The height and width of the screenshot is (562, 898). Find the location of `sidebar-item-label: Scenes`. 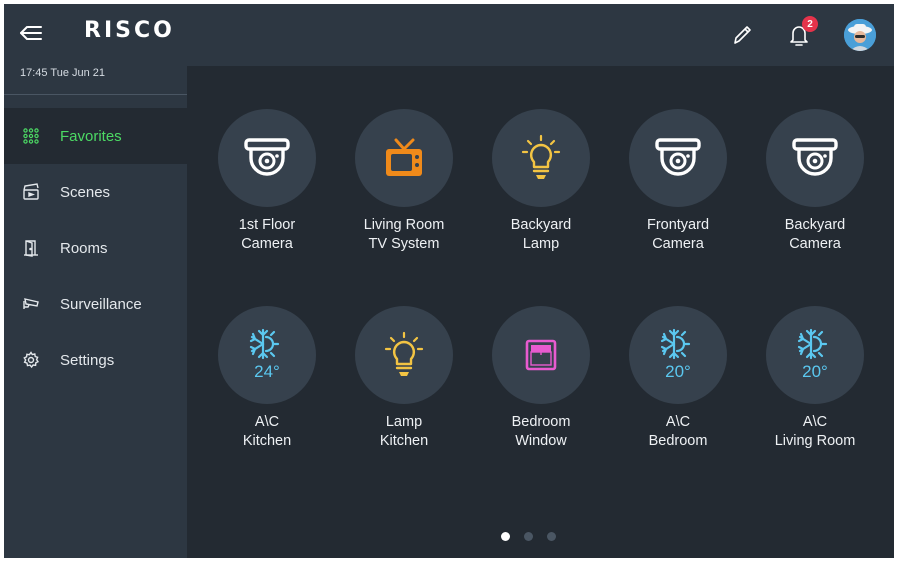

sidebar-item-label: Scenes is located at coordinates (85, 192).